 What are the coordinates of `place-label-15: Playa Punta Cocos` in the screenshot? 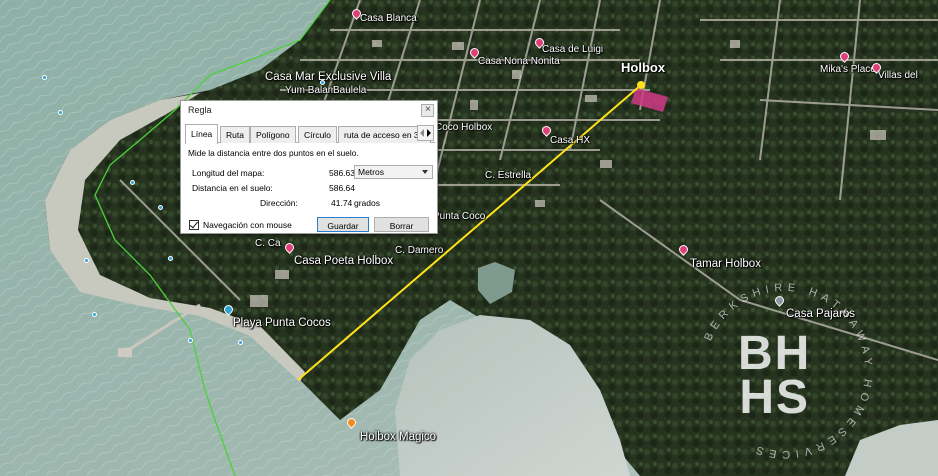 It's located at (282, 323).